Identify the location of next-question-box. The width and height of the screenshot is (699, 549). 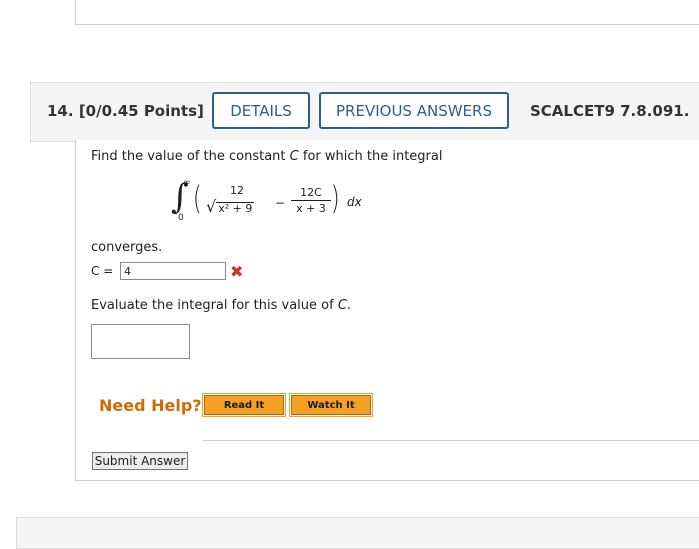
(357, 533).